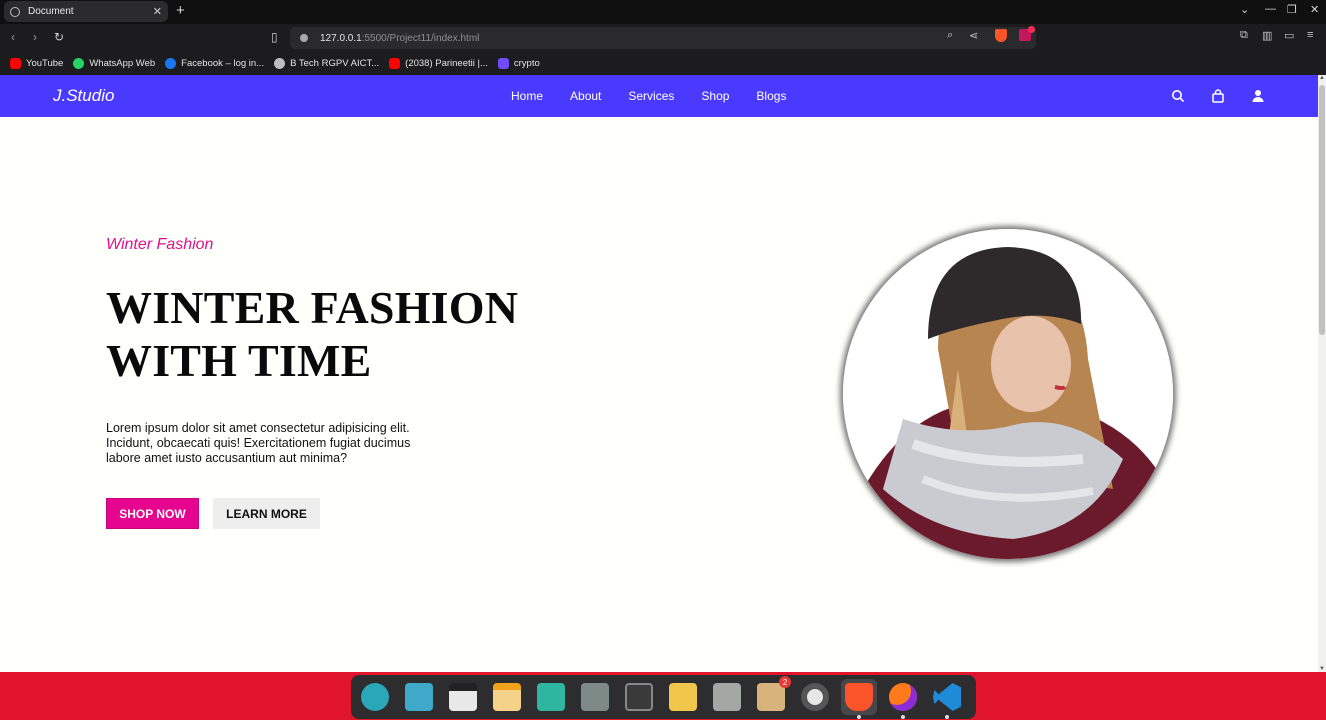  I want to click on app-dock: 2, so click(663, 697).